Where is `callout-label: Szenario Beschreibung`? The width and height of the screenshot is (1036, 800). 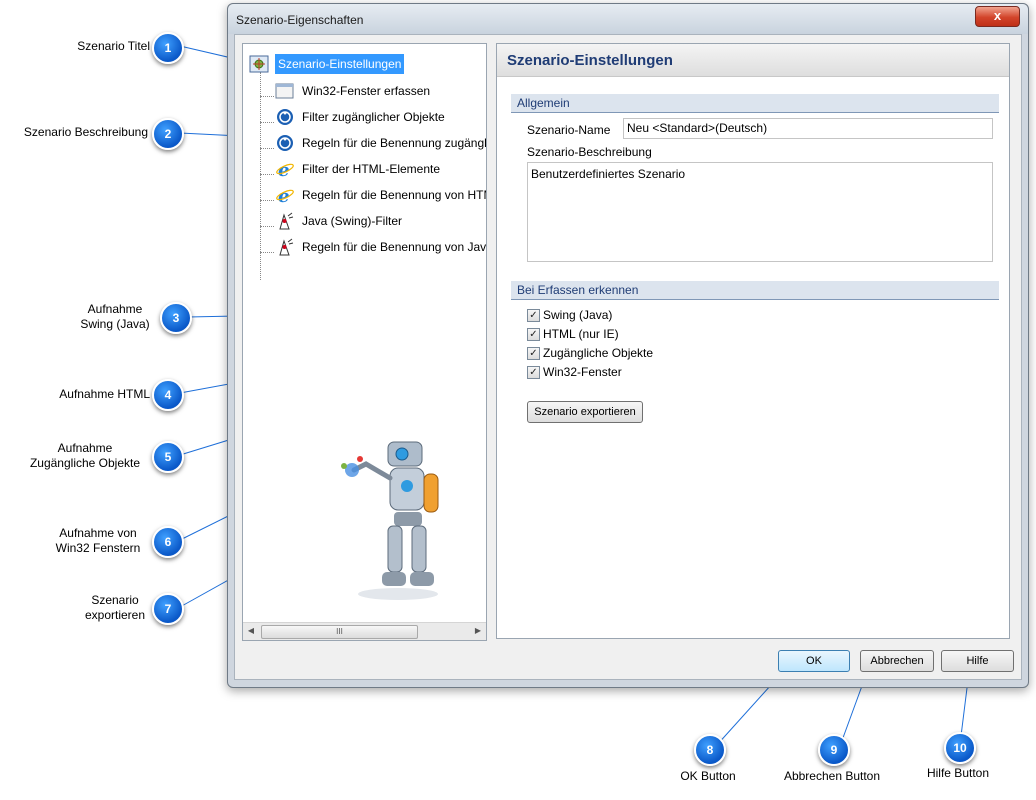
callout-label: Szenario Beschreibung is located at coordinates (85, 132).